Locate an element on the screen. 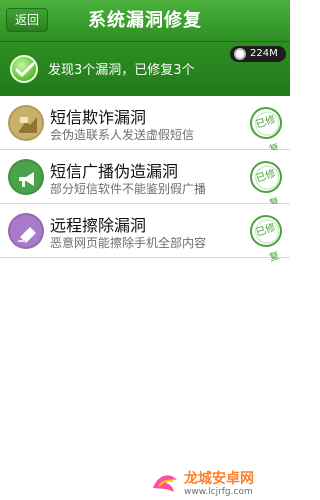  memory-value: 224M is located at coordinates (264, 53).